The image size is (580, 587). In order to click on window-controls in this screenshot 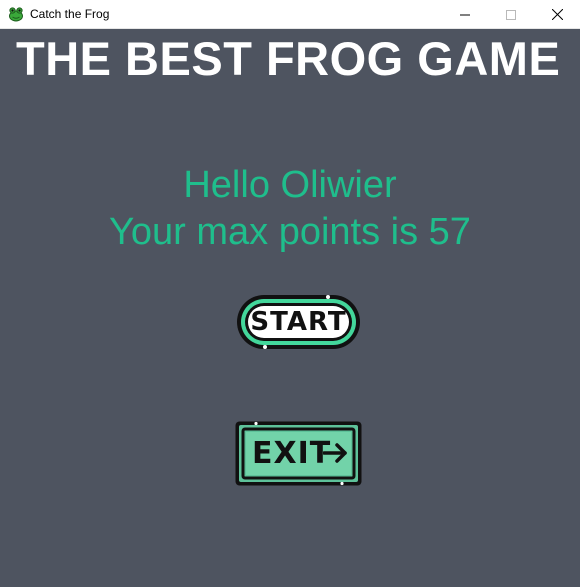, I will do `click(511, 14)`.